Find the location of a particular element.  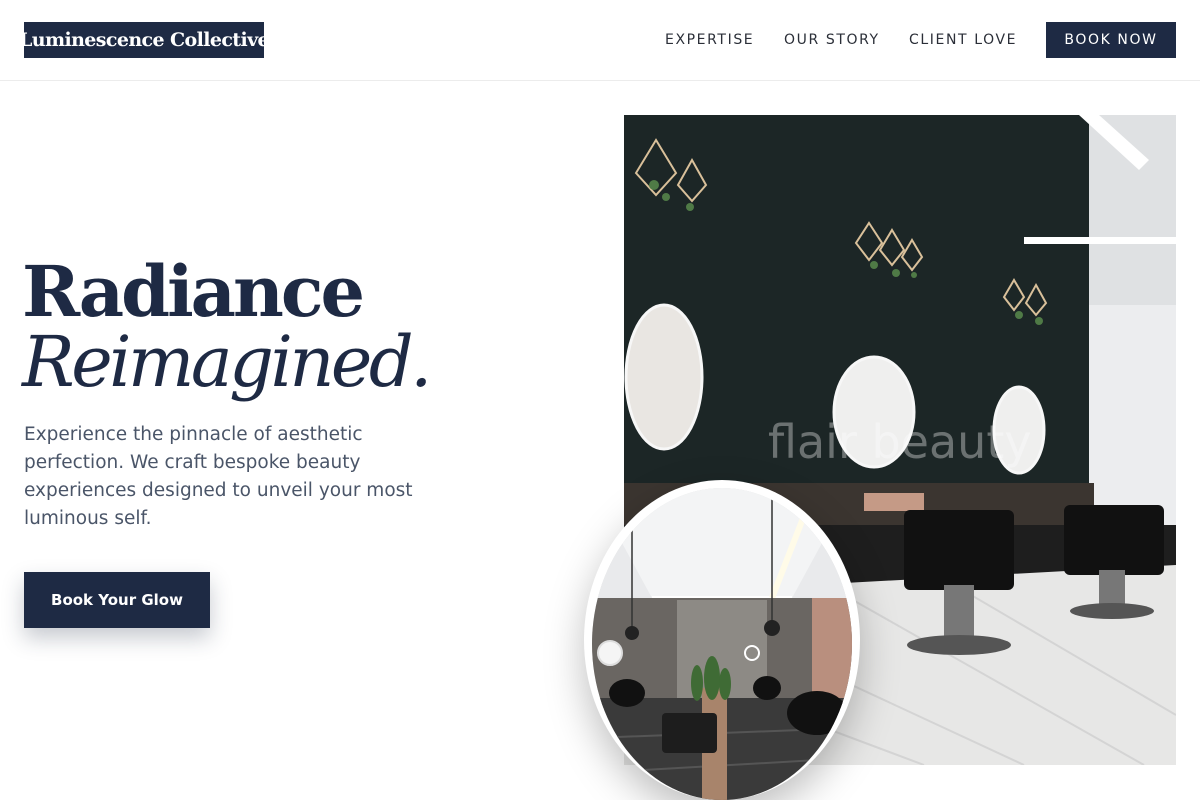

nav-link-client-love: CLIENT LOVE is located at coordinates (963, 40).